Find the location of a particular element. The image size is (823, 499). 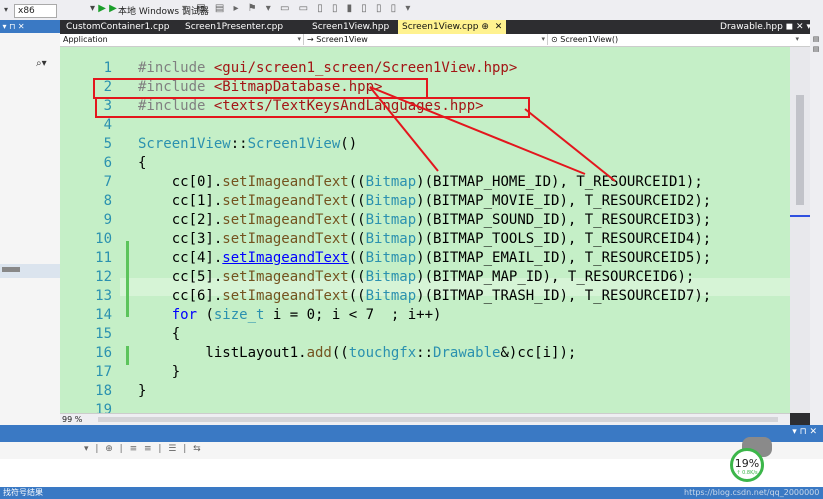

output-toolbar: ▾ | ⊕ | ≡ ≡ | ☰ | ⇆ is located at coordinates (411, 451).